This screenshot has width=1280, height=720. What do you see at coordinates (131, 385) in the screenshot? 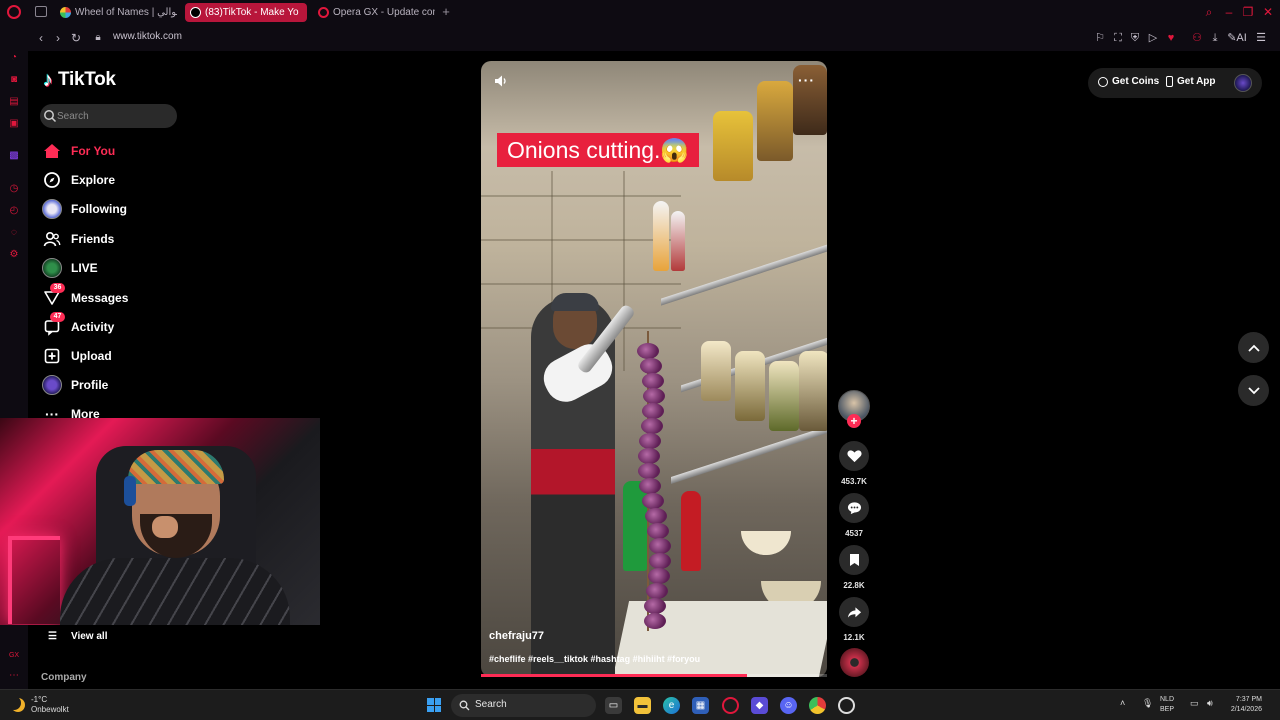
I see `nav-profile: Profile` at bounding box center [131, 385].